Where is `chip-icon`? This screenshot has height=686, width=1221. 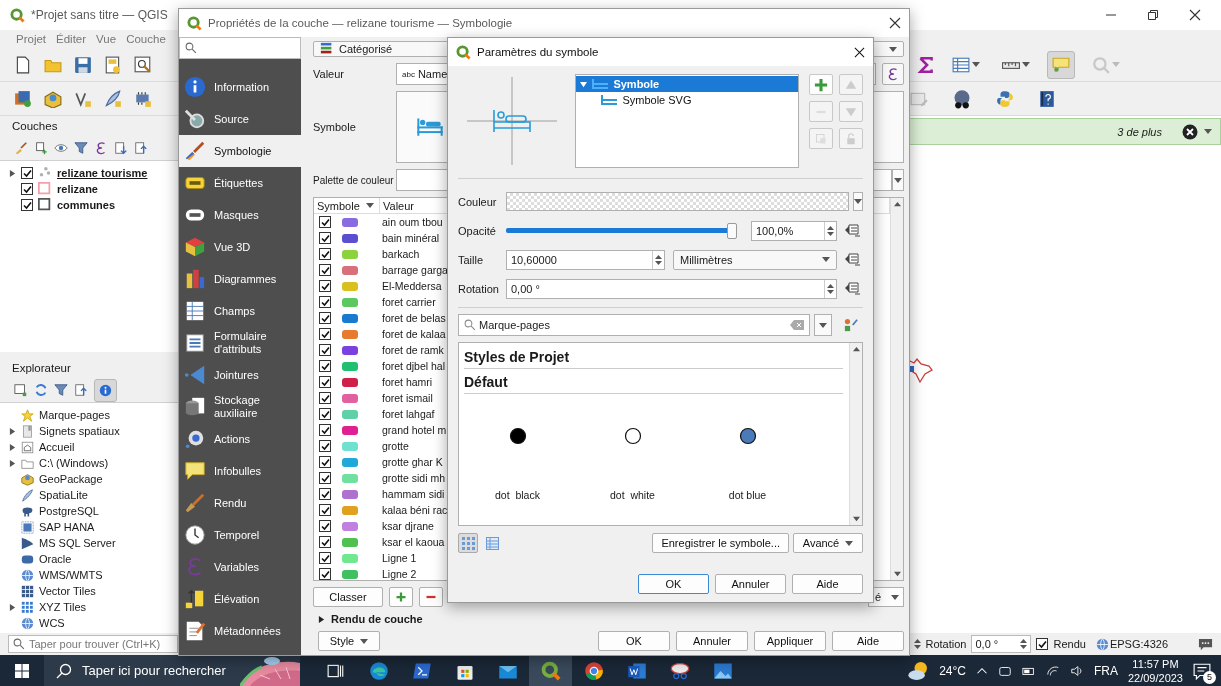
chip-icon is located at coordinates (143, 98).